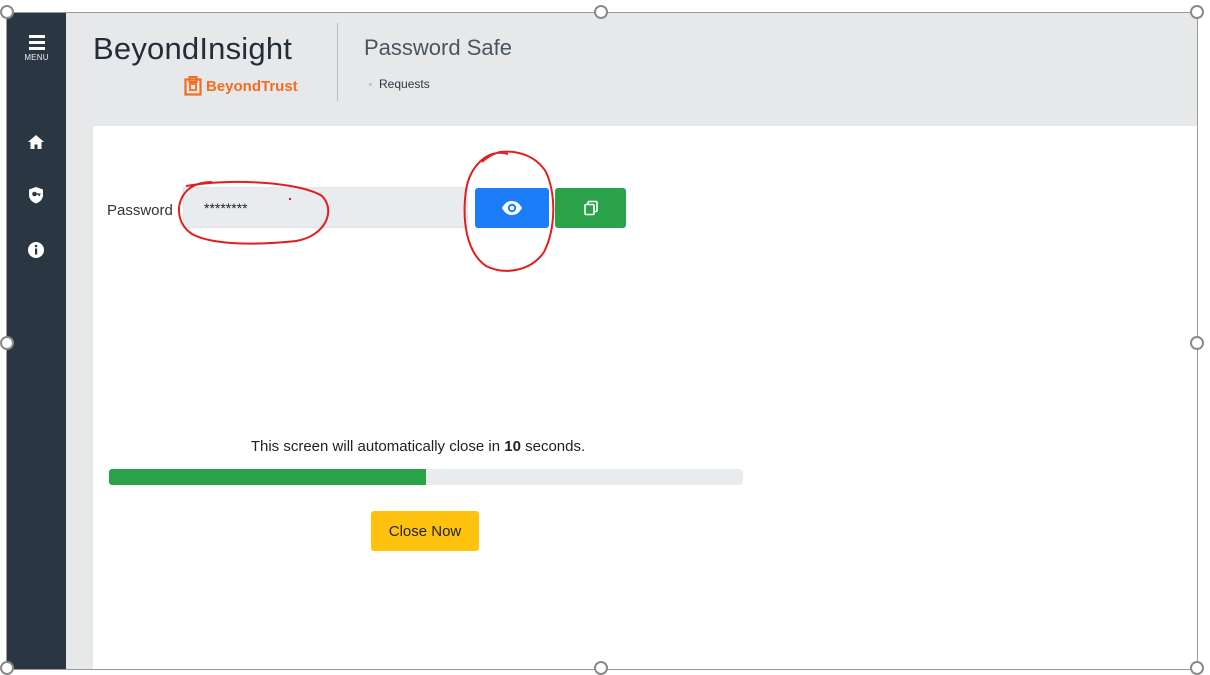  What do you see at coordinates (377, 446) in the screenshot?
I see `countdown-prefix: This screen will automatically close in` at bounding box center [377, 446].